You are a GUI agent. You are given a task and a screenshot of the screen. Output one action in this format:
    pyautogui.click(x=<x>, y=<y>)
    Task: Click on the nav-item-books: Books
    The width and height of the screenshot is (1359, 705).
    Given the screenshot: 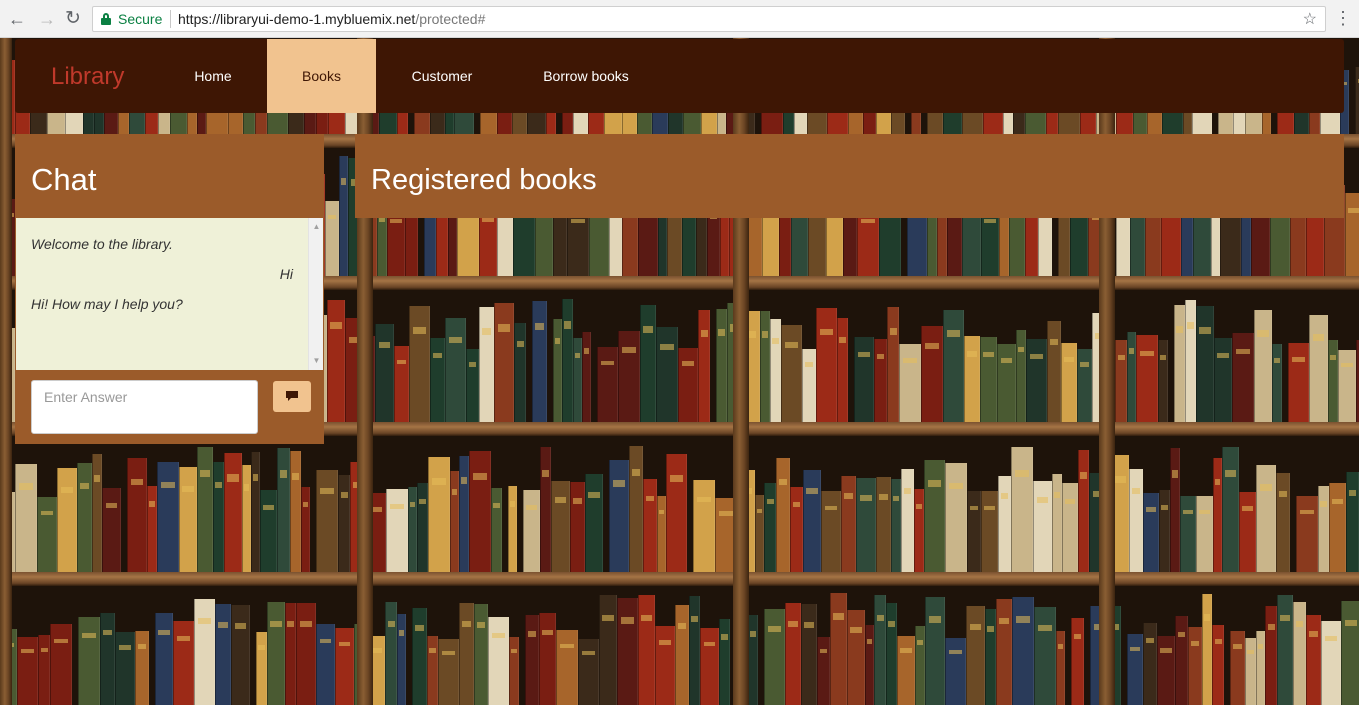 What is the action you would take?
    pyautogui.click(x=321, y=76)
    